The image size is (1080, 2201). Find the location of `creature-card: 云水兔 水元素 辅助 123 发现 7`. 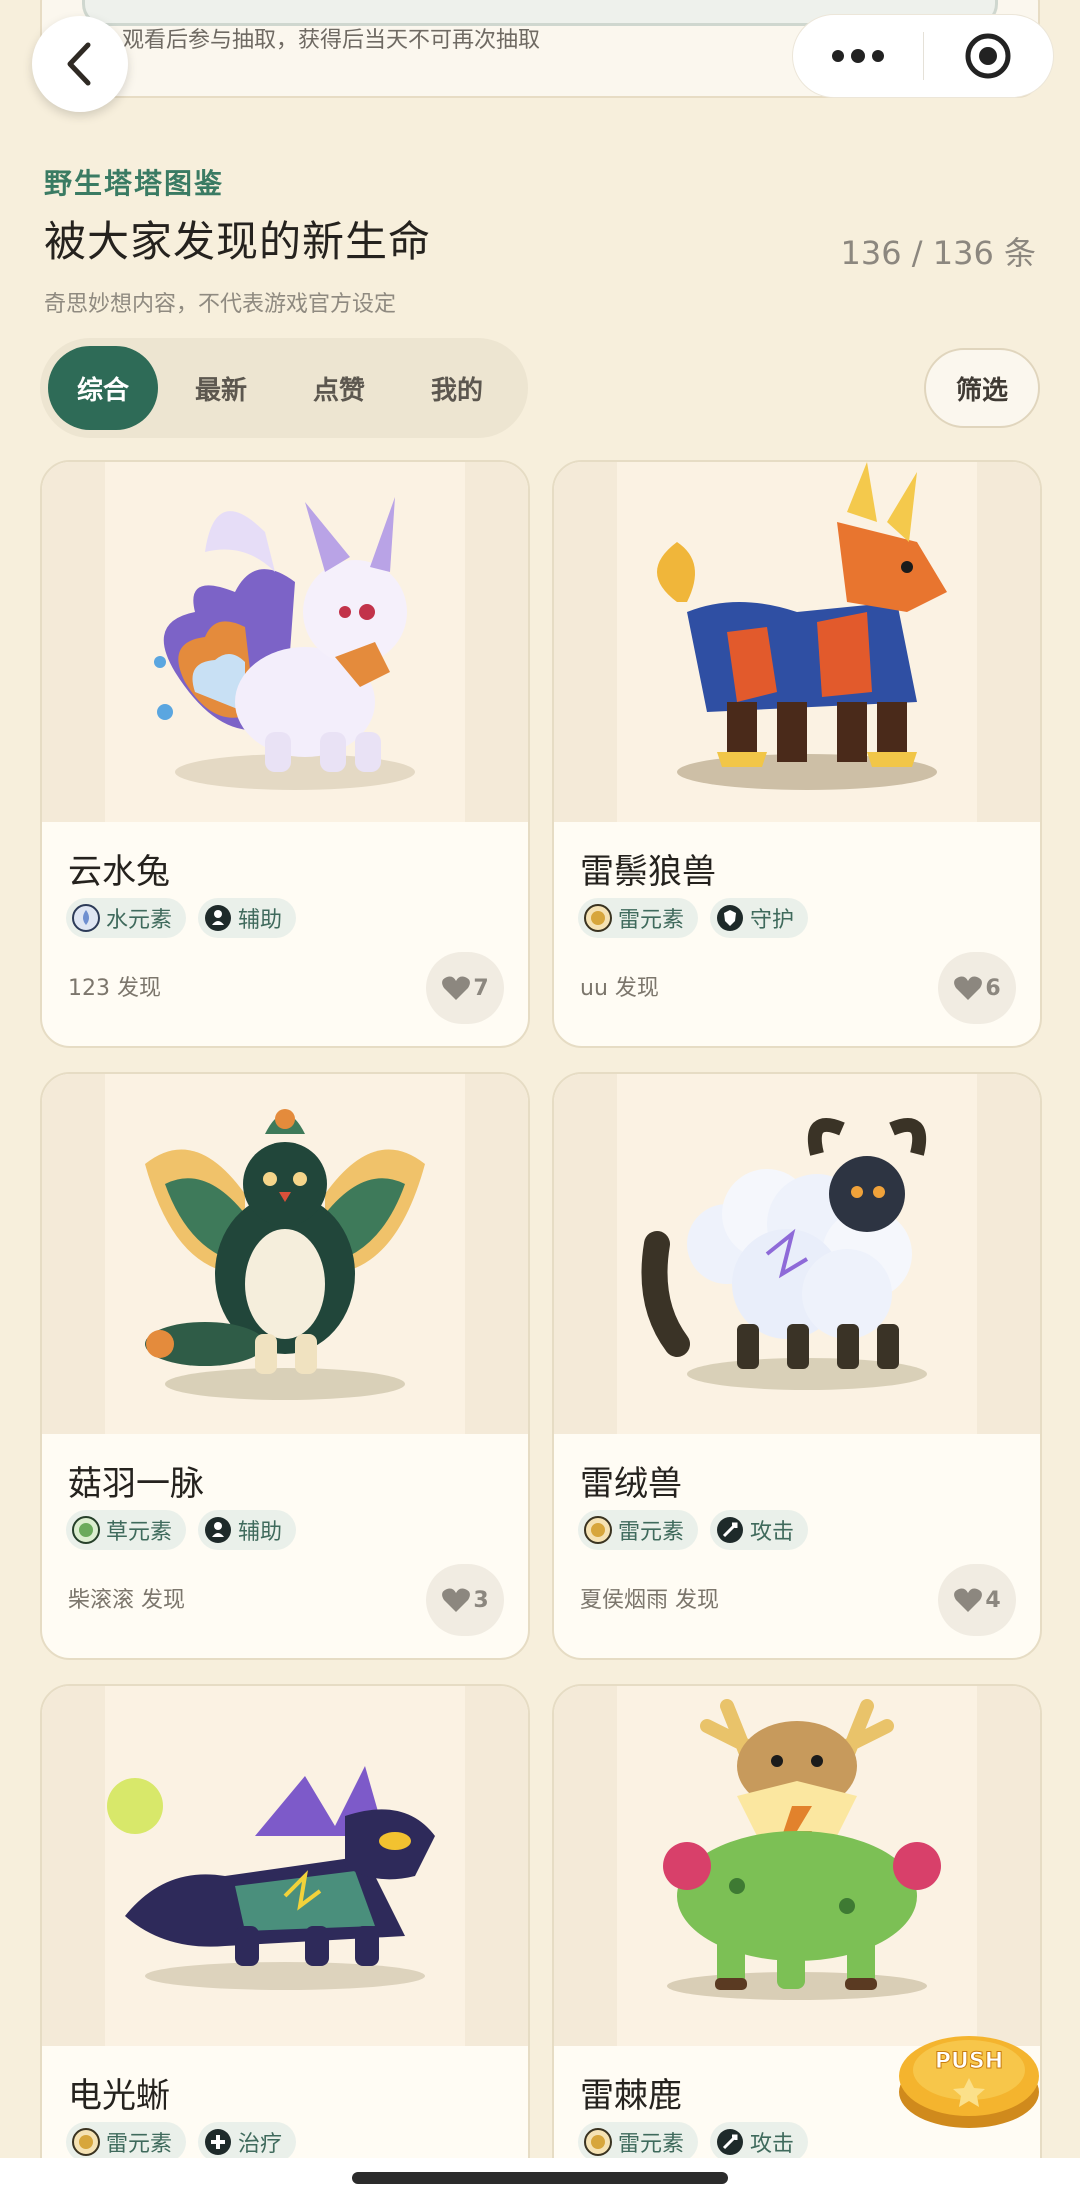

creature-card: 云水兔 水元素 辅助 123 发现 7 is located at coordinates (285, 754).